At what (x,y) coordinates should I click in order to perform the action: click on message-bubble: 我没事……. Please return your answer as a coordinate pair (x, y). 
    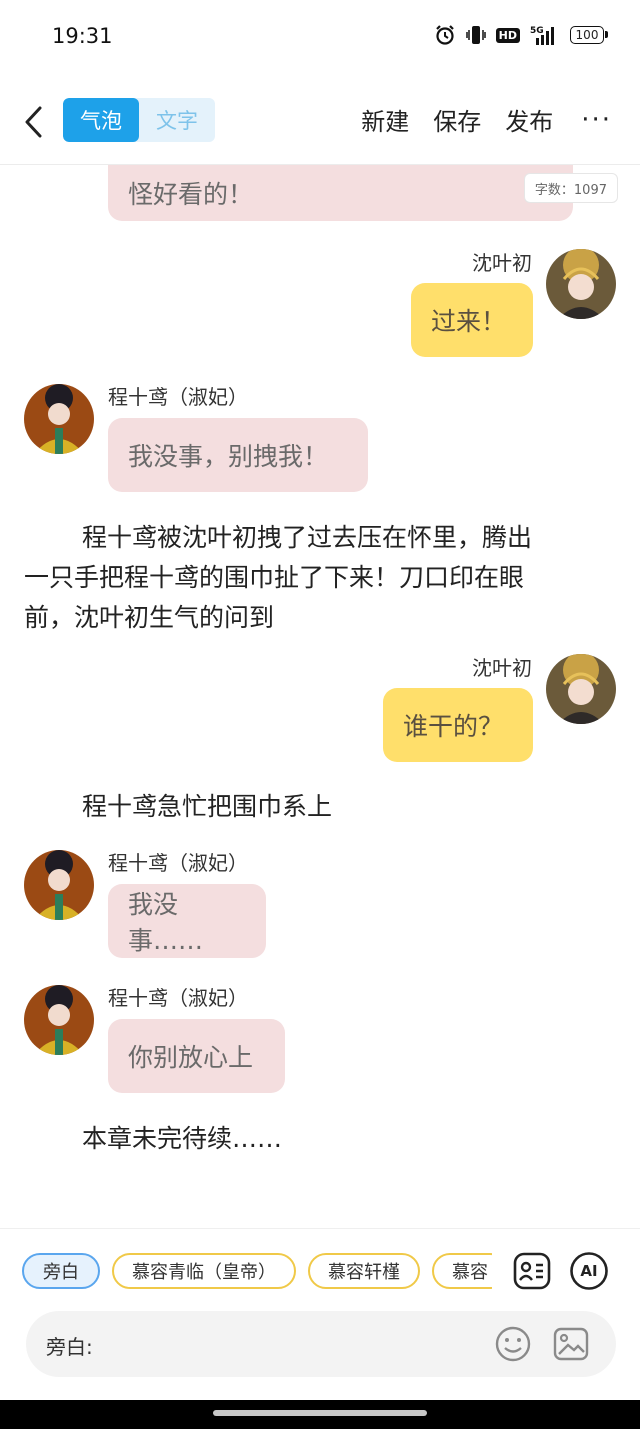
    Looking at the image, I should click on (187, 921).